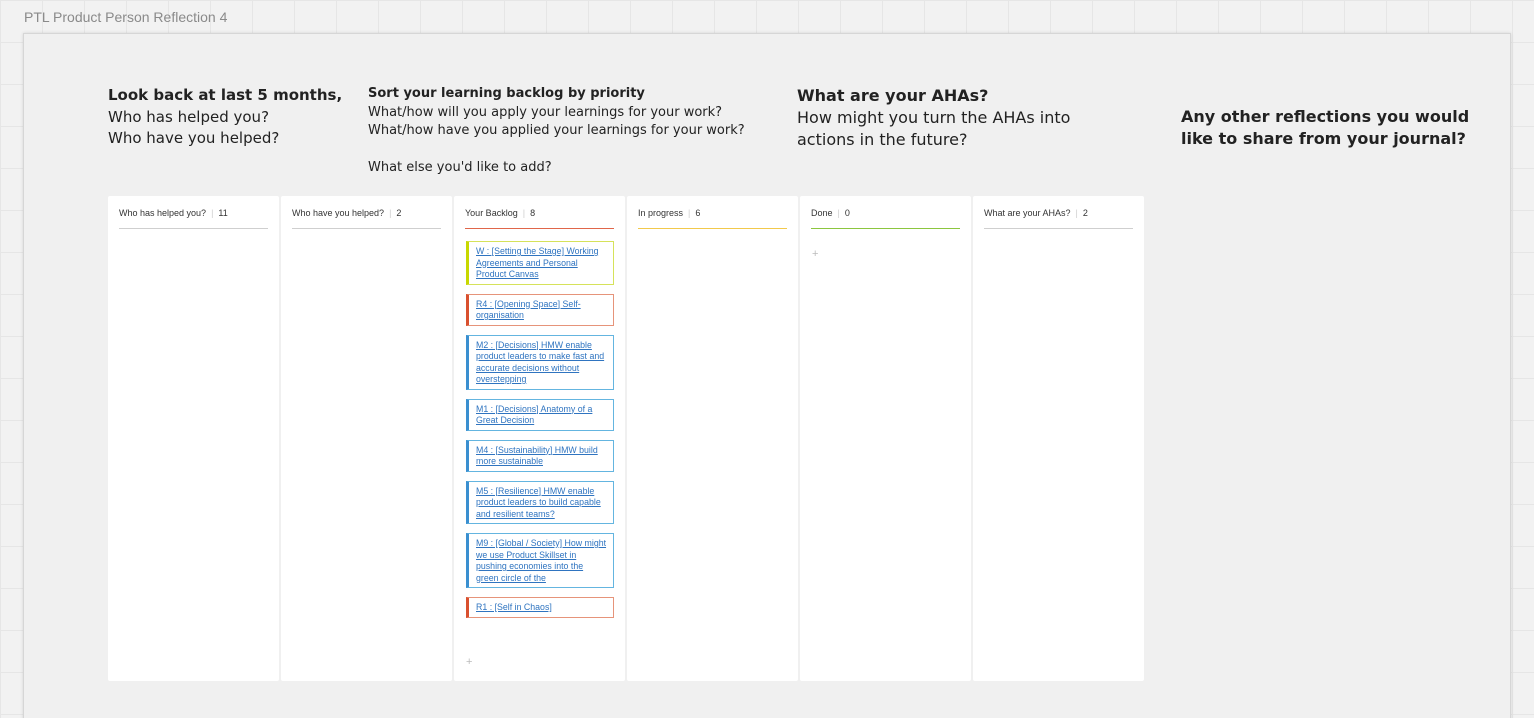  I want to click on column-count: 6, so click(698, 213).